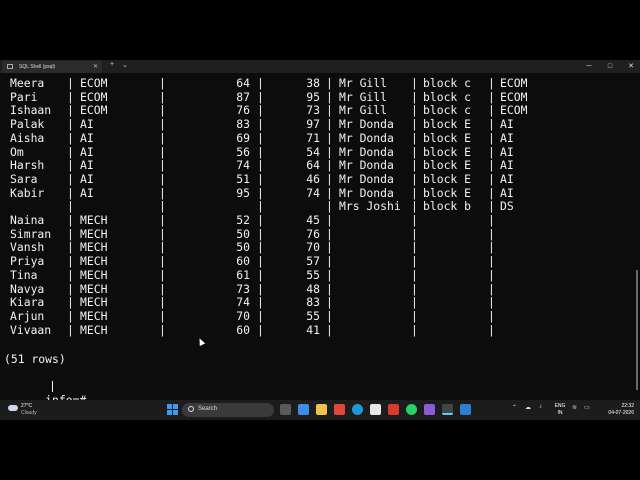  Describe the element at coordinates (560, 406) in the screenshot. I see `lang-text: ENG` at that location.